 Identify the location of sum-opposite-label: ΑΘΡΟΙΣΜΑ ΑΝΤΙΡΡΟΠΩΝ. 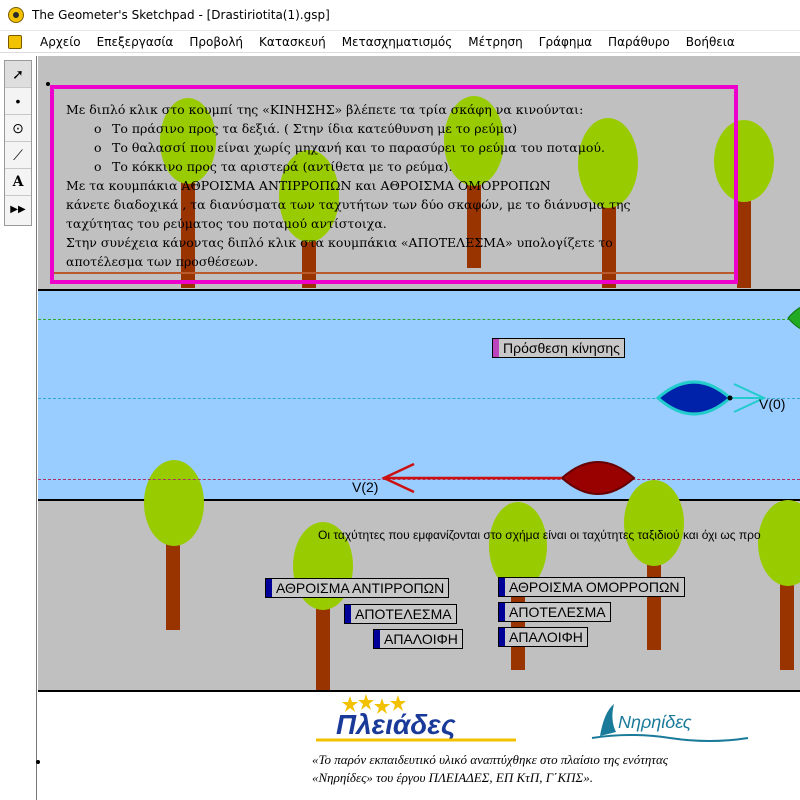
(360, 588).